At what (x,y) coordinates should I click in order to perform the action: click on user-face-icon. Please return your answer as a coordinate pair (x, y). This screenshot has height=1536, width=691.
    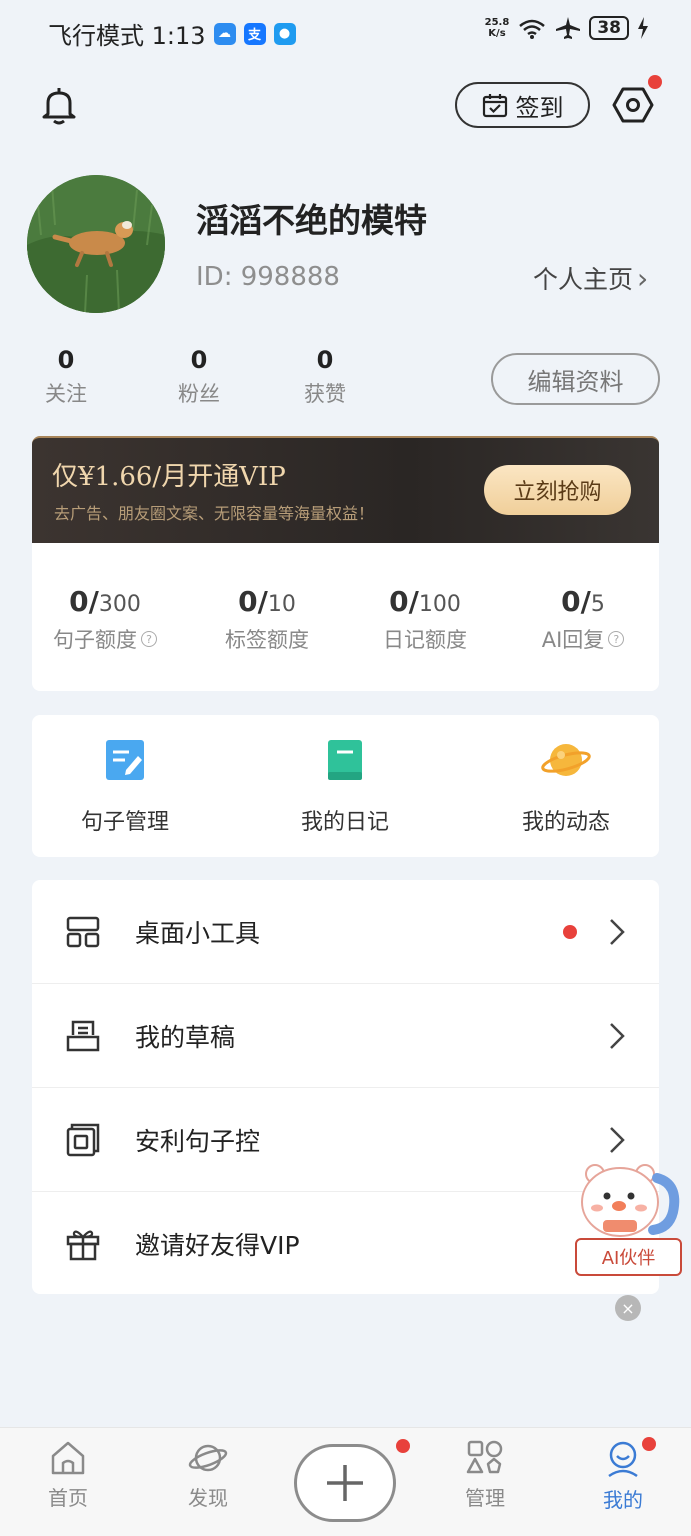
    Looking at the image, I should click on (623, 1459).